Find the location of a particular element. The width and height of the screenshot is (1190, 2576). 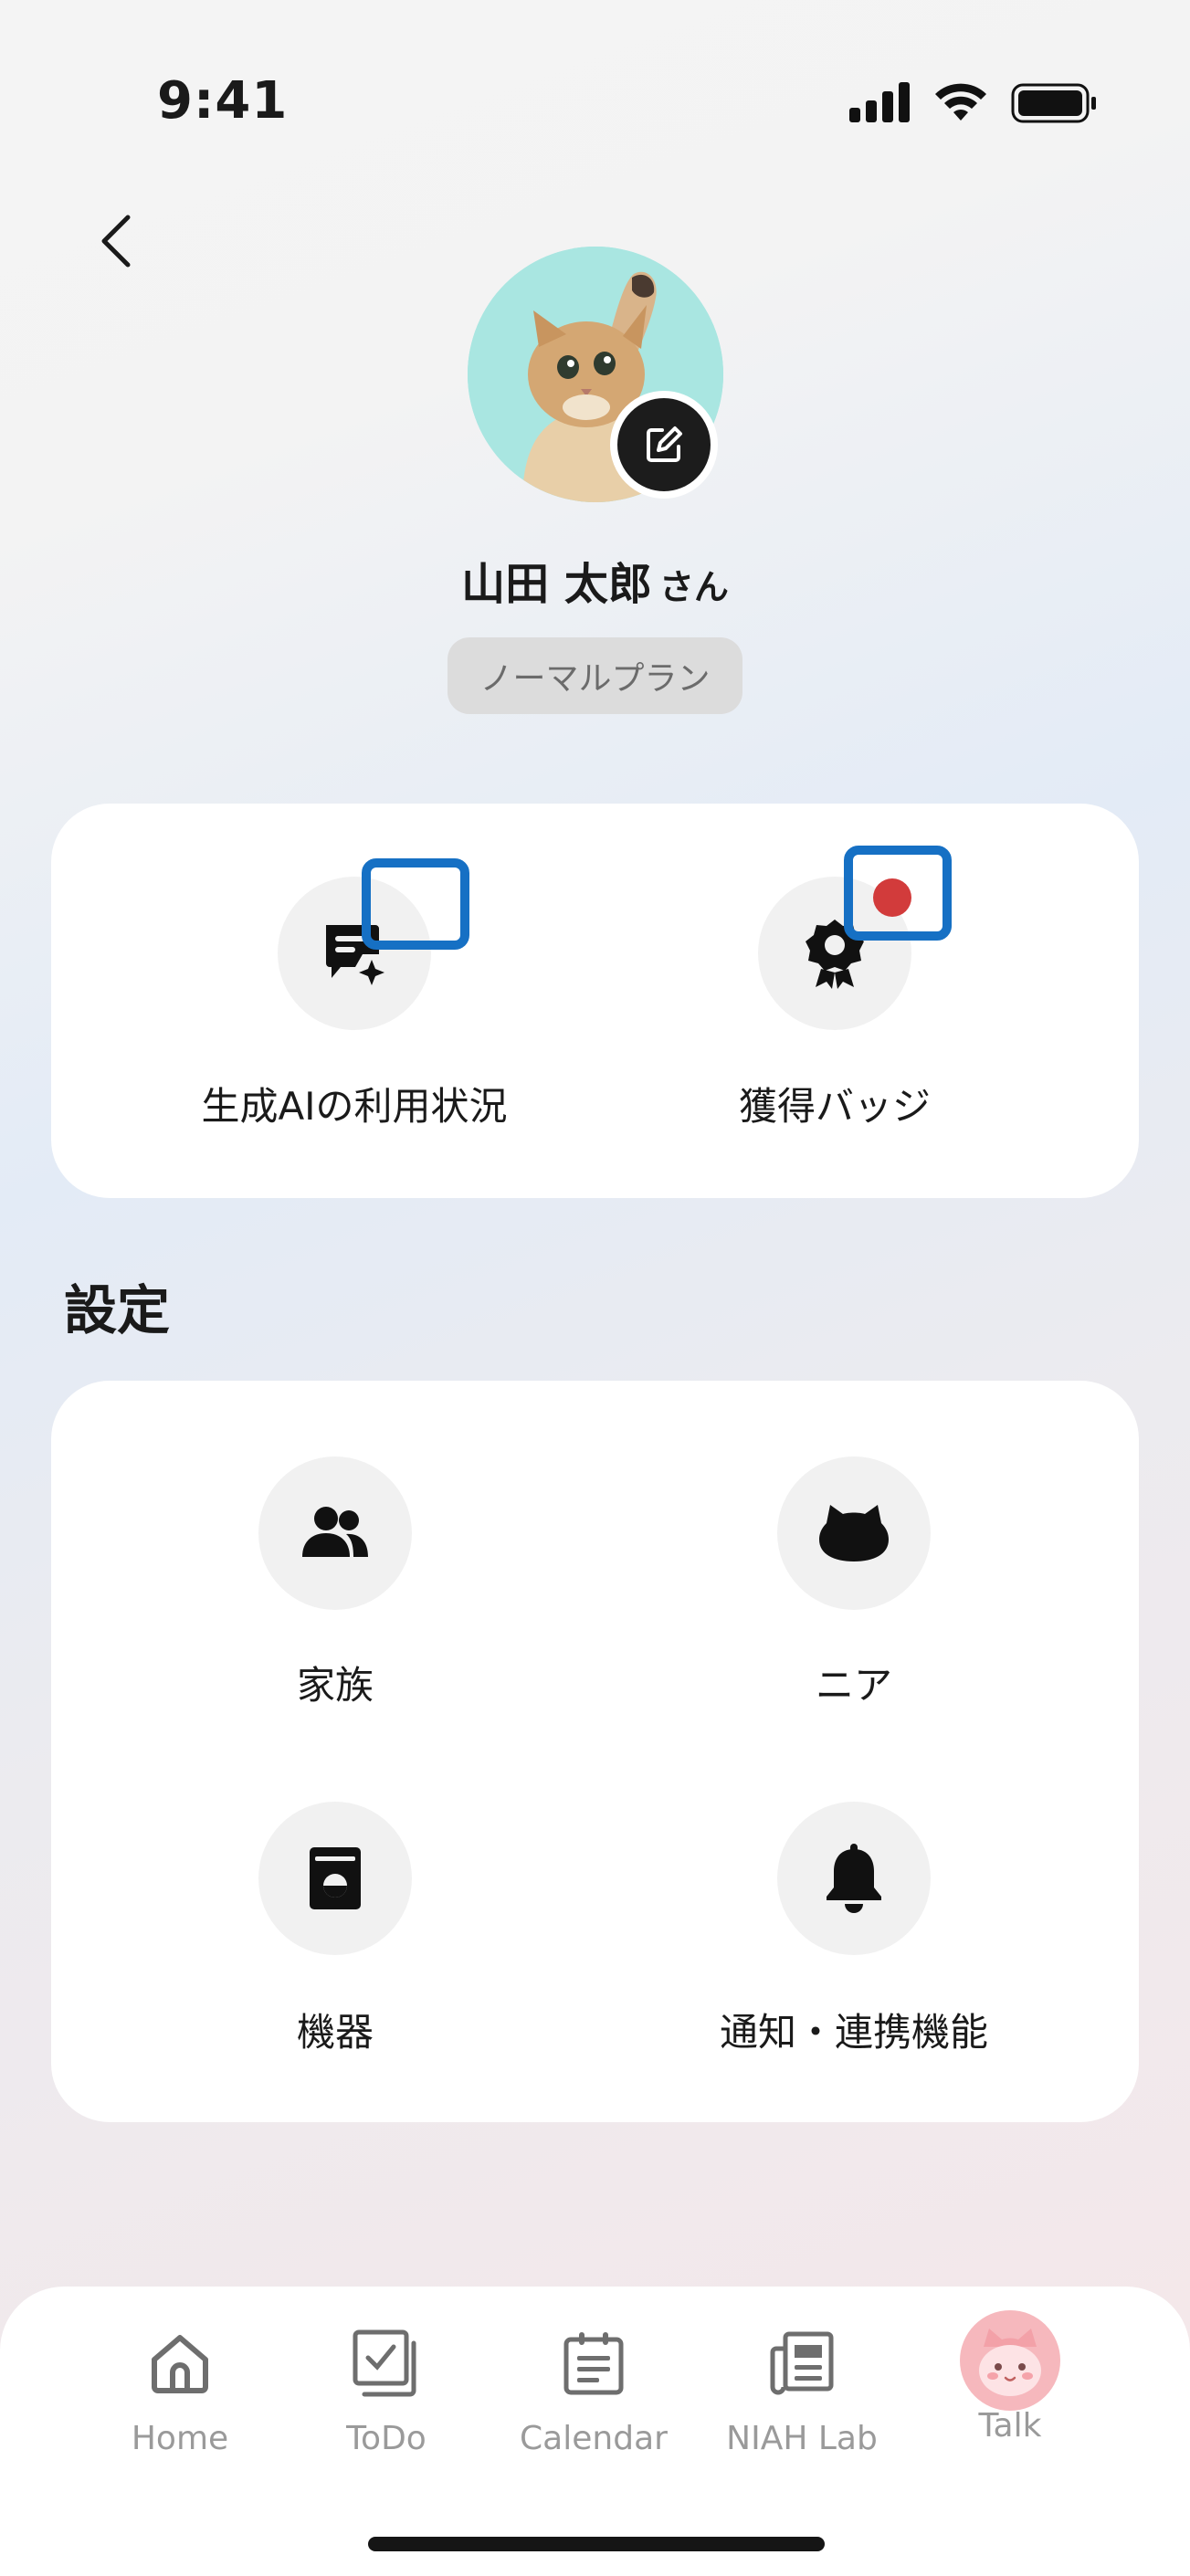

usage-badges-card is located at coordinates (595, 1001).